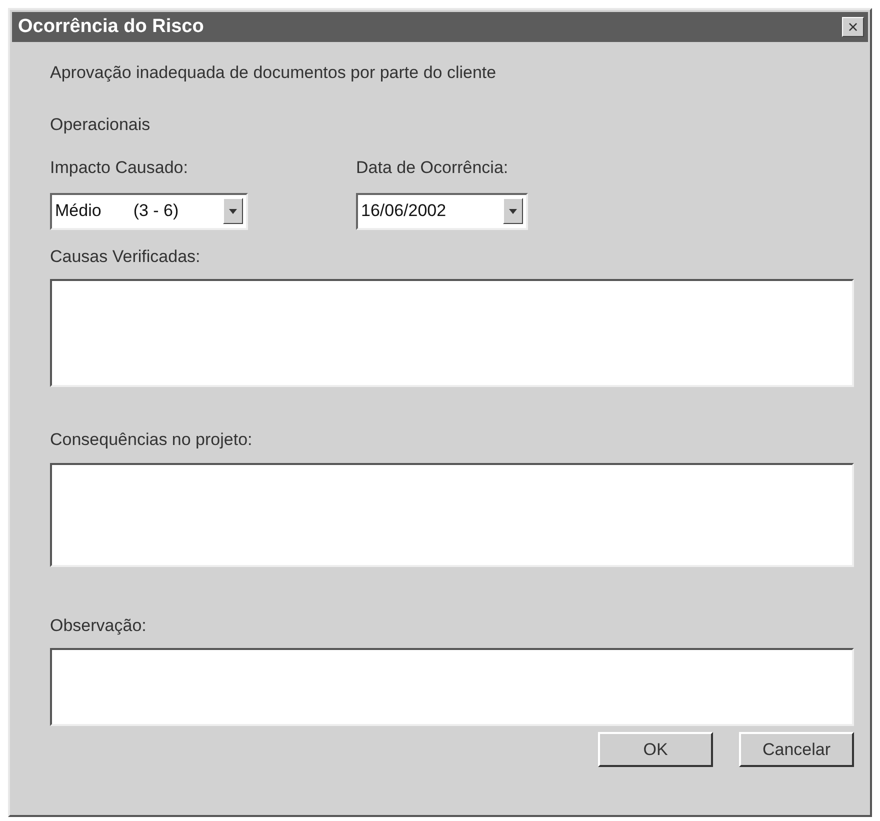  What do you see at coordinates (111, 26) in the screenshot?
I see `window-title: Ocorrência do Risco` at bounding box center [111, 26].